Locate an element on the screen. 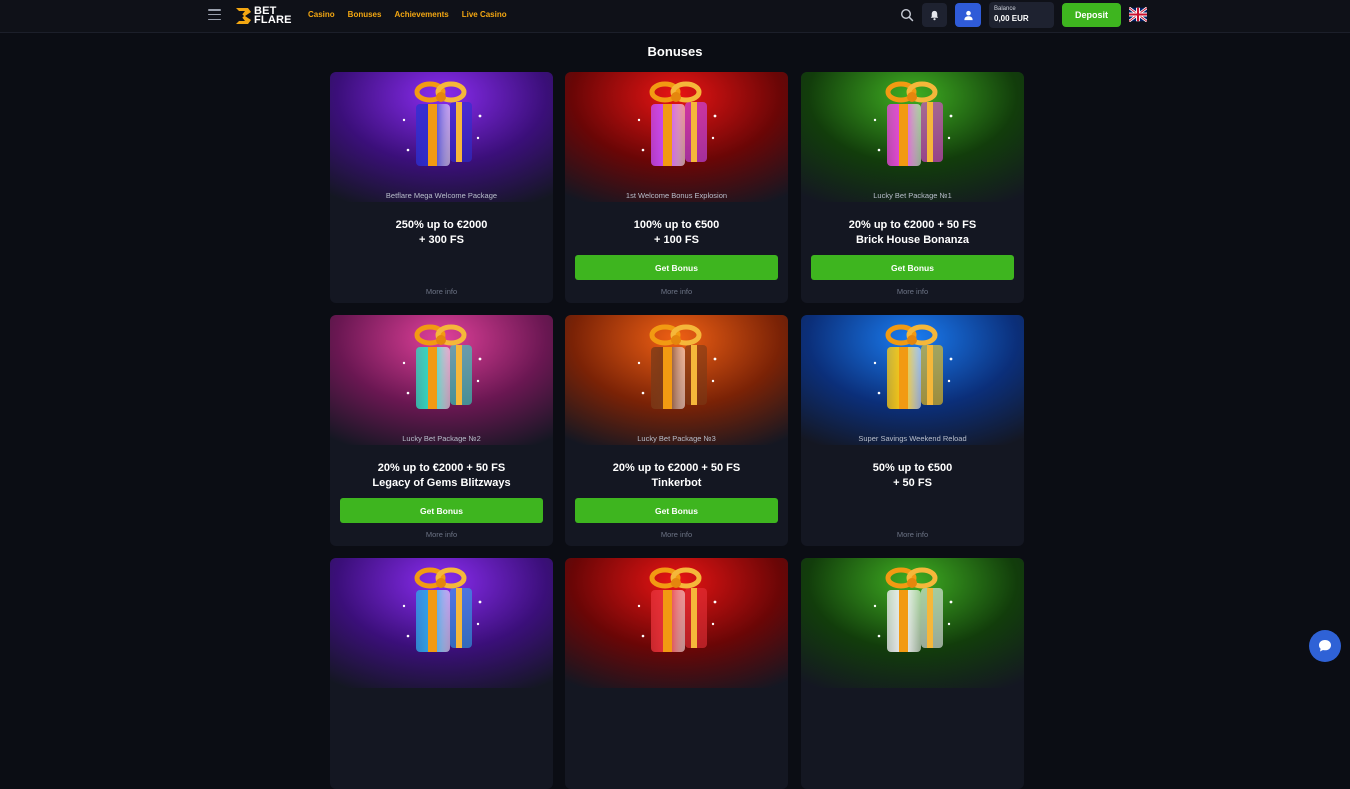  bonus-offer-line1: 250% up to €2000 is located at coordinates (441, 225).